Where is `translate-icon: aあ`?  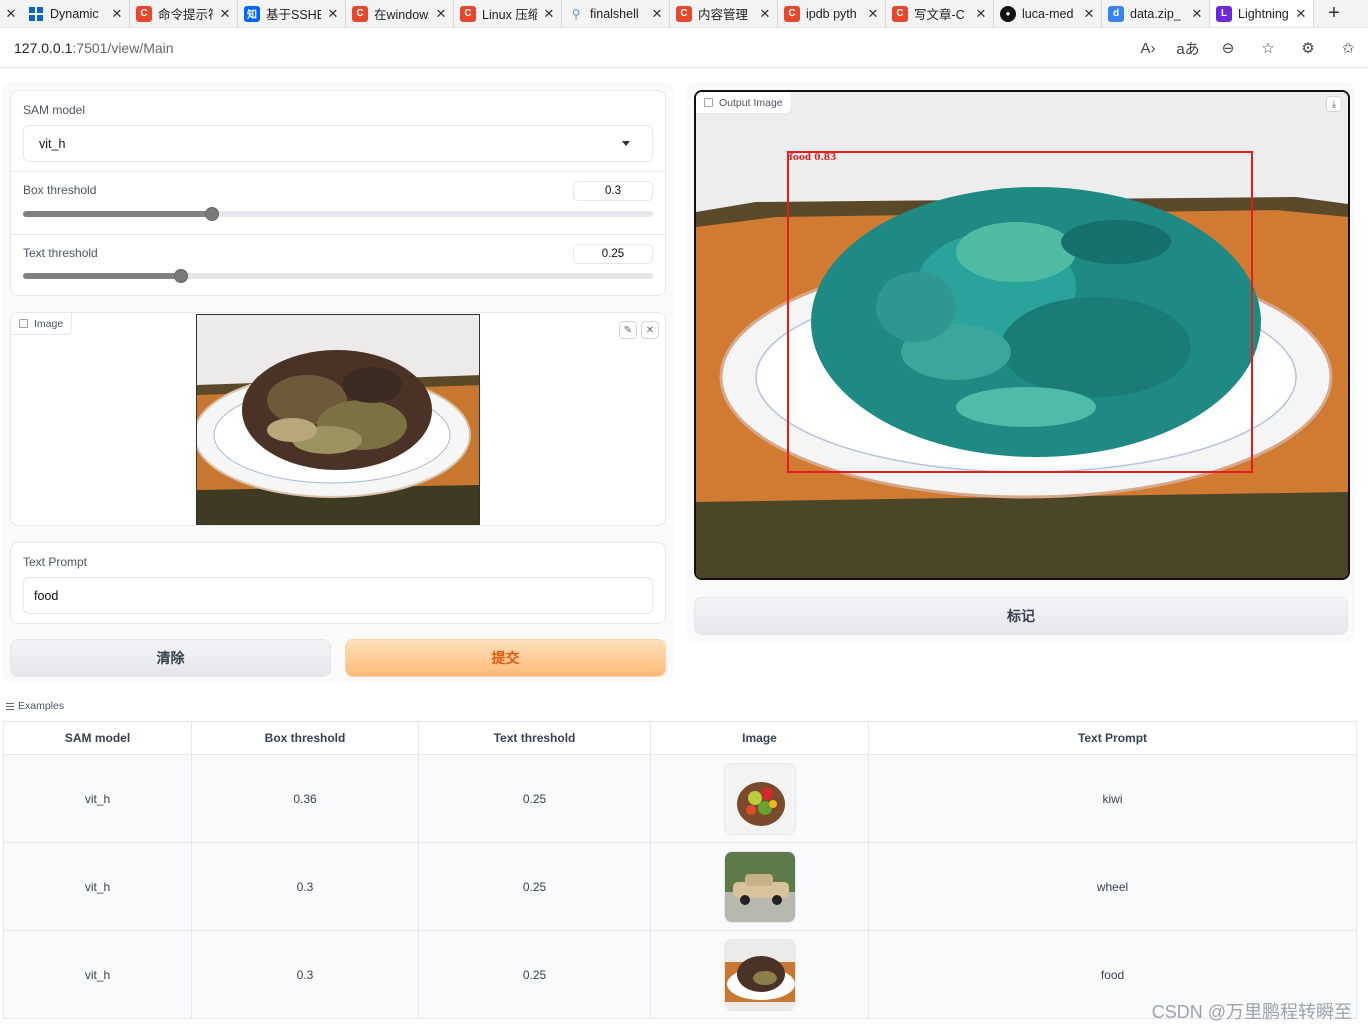 translate-icon: aあ is located at coordinates (1188, 48).